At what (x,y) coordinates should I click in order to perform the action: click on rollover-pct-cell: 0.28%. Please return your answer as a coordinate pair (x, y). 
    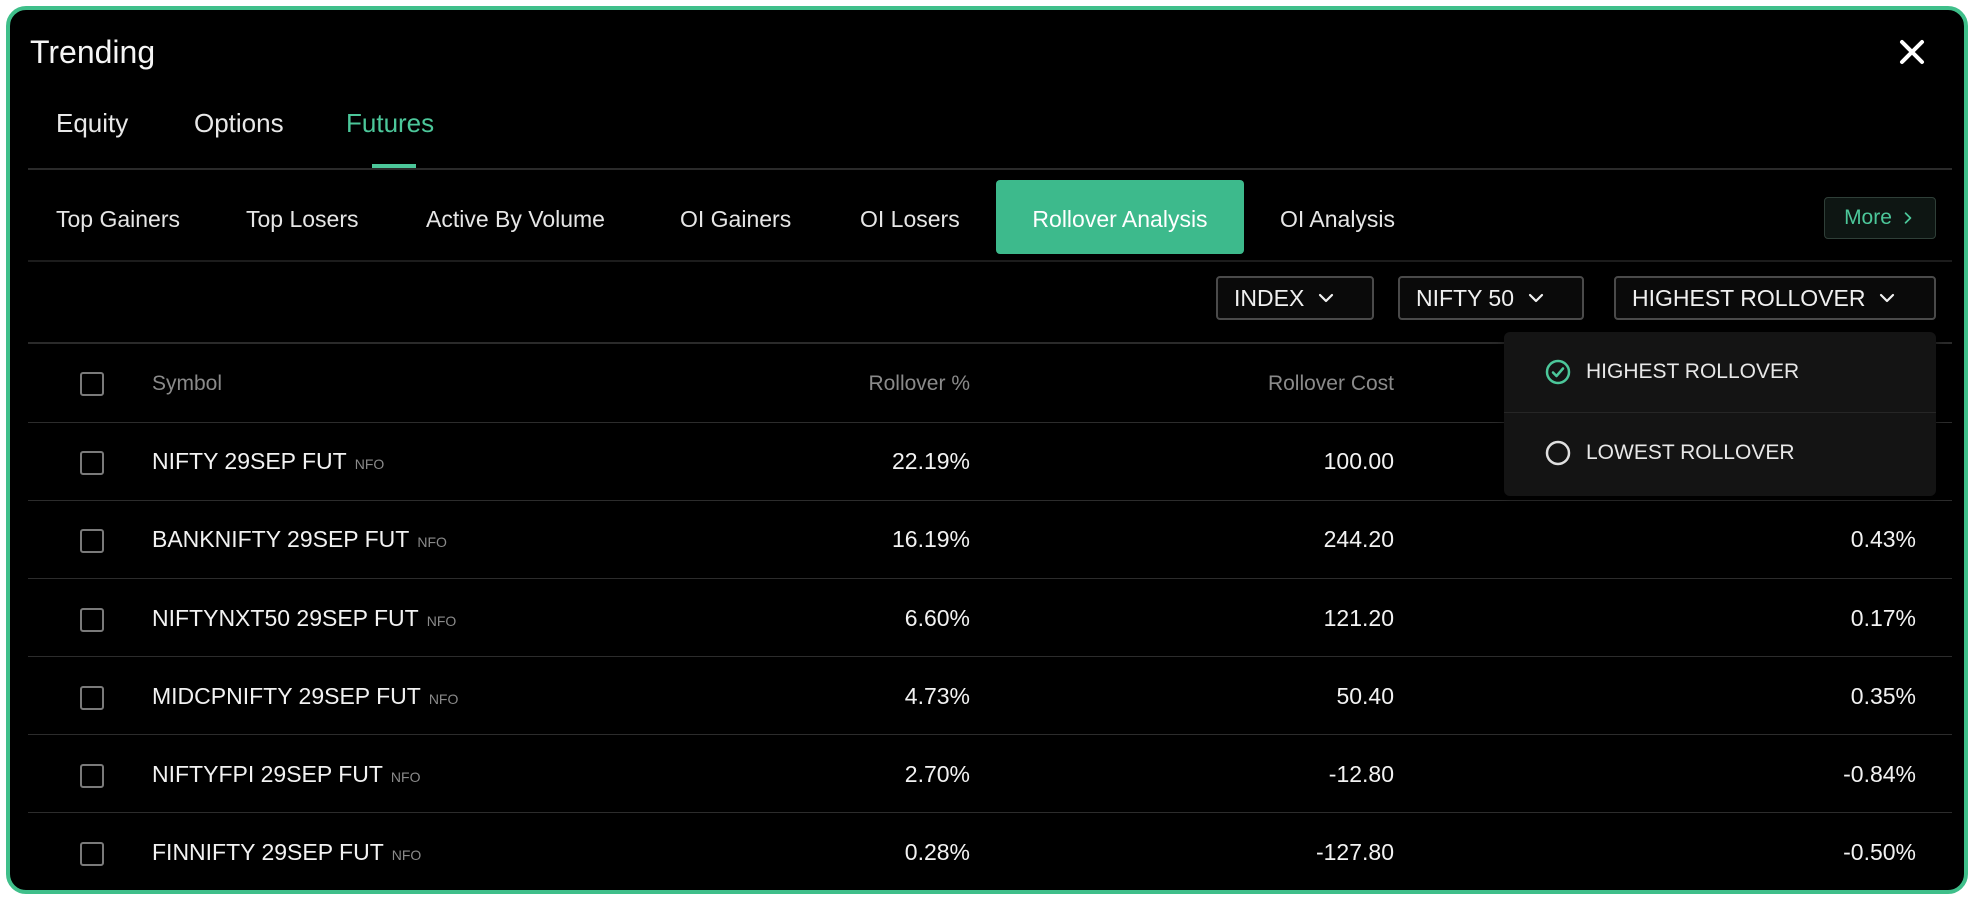
    Looking at the image, I should click on (937, 852).